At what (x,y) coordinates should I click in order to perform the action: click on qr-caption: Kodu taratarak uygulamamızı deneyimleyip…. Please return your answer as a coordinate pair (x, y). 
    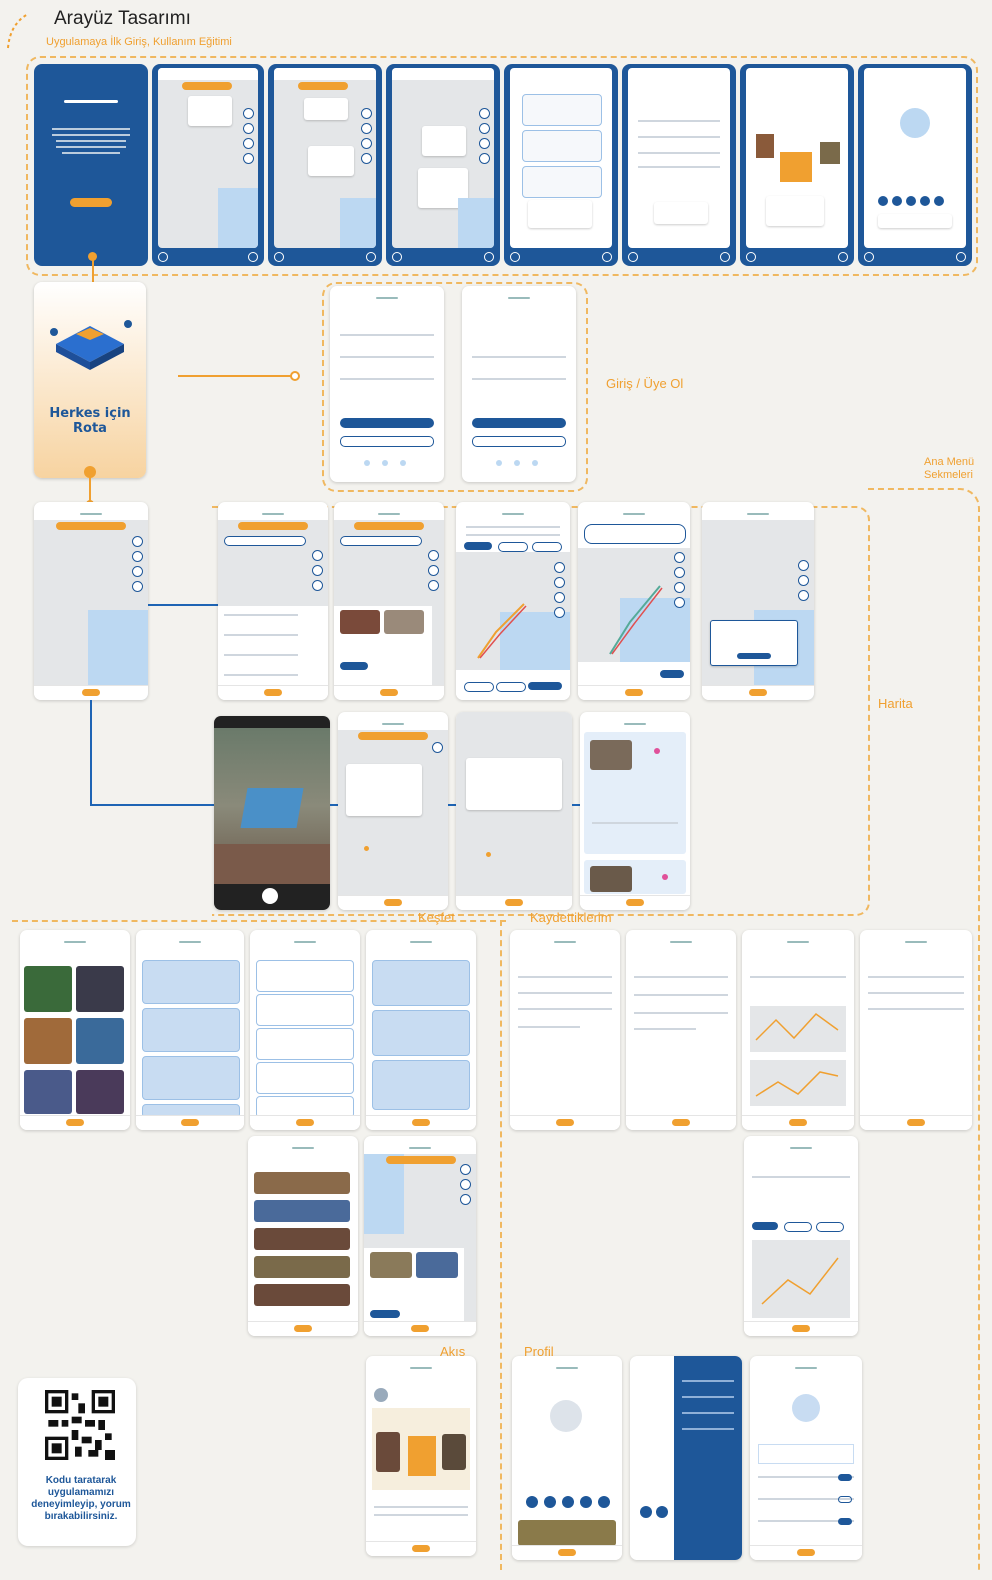
    Looking at the image, I should click on (81, 1498).